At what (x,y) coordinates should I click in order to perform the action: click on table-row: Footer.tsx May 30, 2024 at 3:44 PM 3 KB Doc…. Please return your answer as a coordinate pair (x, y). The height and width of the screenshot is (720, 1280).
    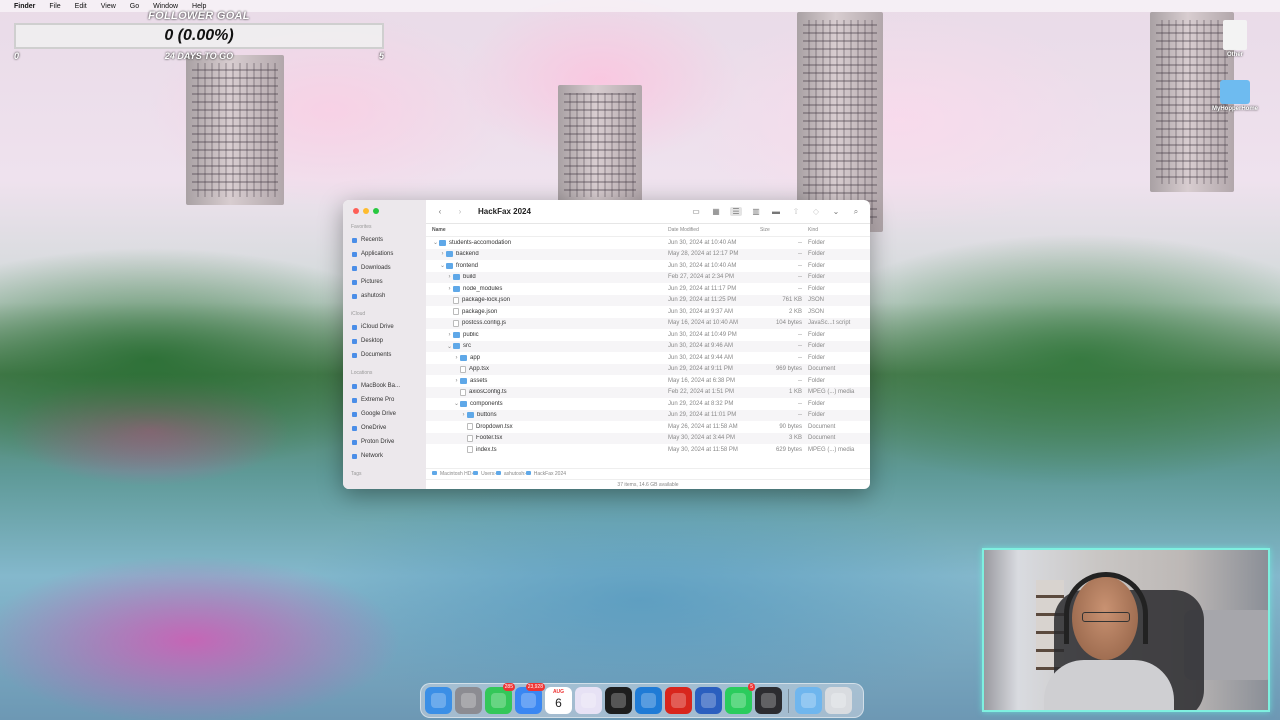
    Looking at the image, I should click on (648, 438).